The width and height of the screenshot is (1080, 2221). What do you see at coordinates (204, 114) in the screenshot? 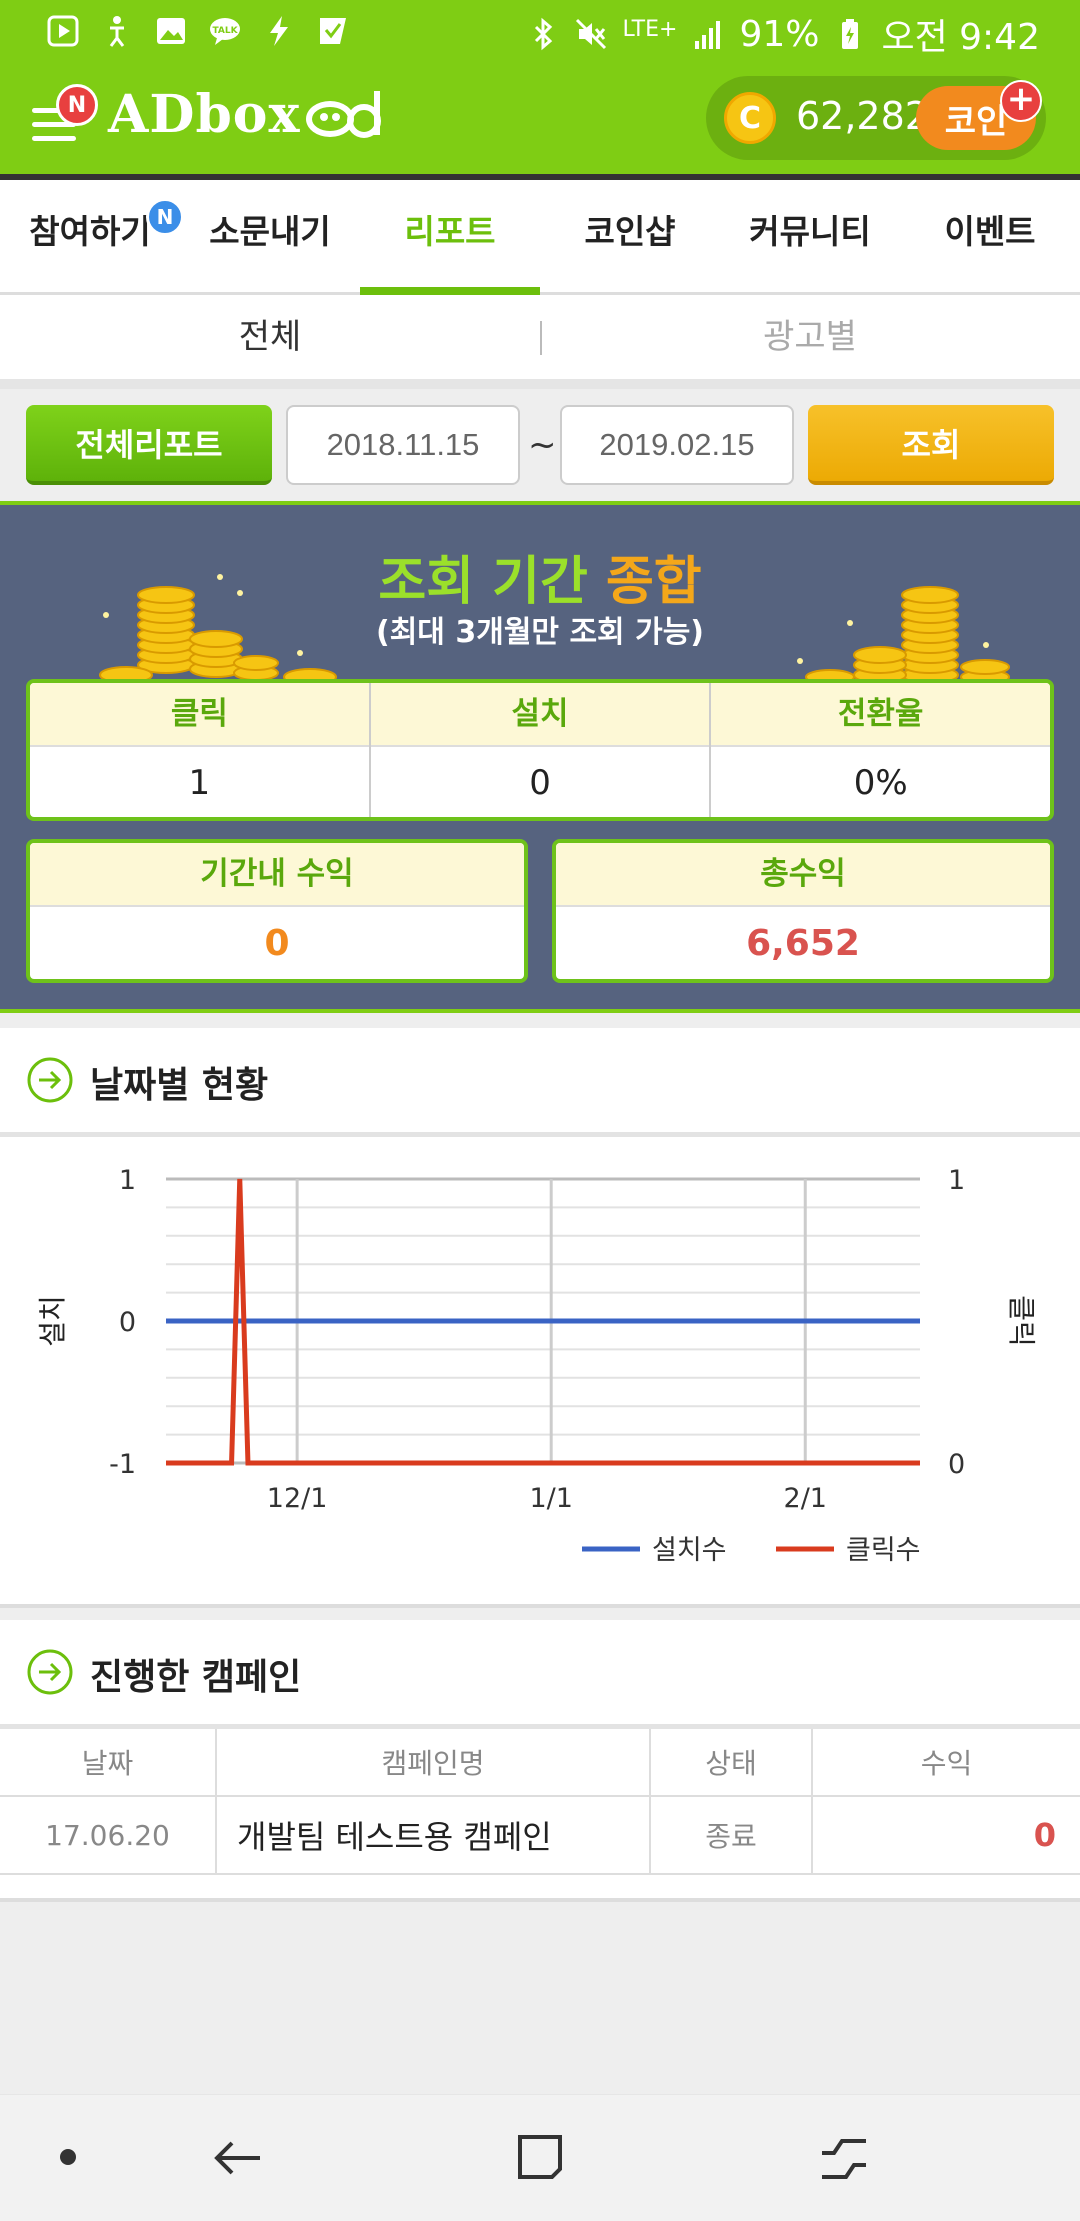
I see `logo-text: ADbox` at bounding box center [204, 114].